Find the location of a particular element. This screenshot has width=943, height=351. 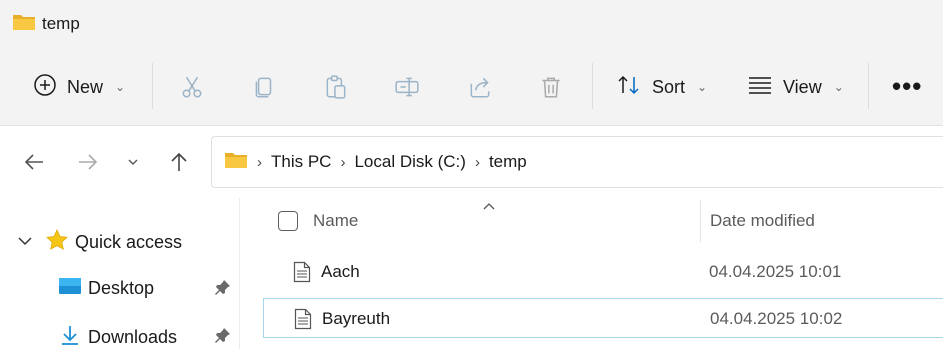

rename-icon is located at coordinates (407, 87).